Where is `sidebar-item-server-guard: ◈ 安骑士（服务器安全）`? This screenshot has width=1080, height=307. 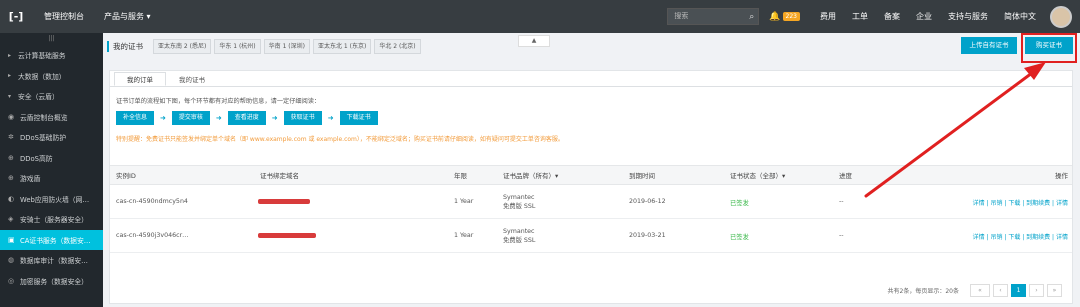
sidebar-item-server-guard: ◈ 安骑士（服务器安全） is located at coordinates (51, 219).